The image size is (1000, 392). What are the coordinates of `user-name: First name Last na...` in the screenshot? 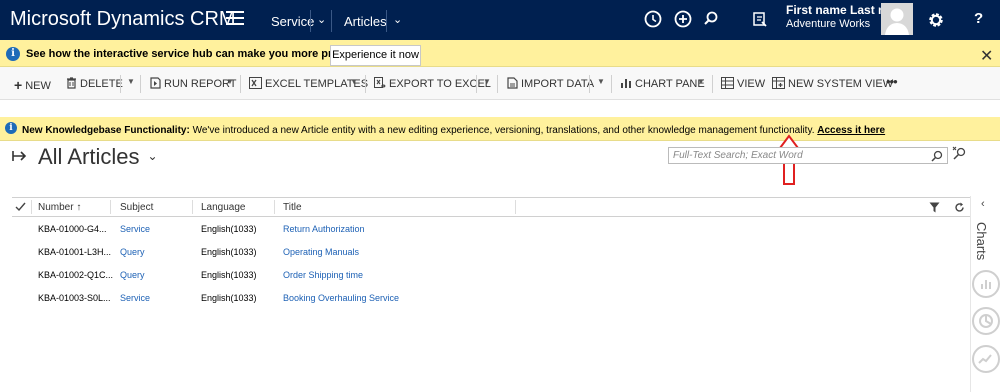 It's located at (833, 10).